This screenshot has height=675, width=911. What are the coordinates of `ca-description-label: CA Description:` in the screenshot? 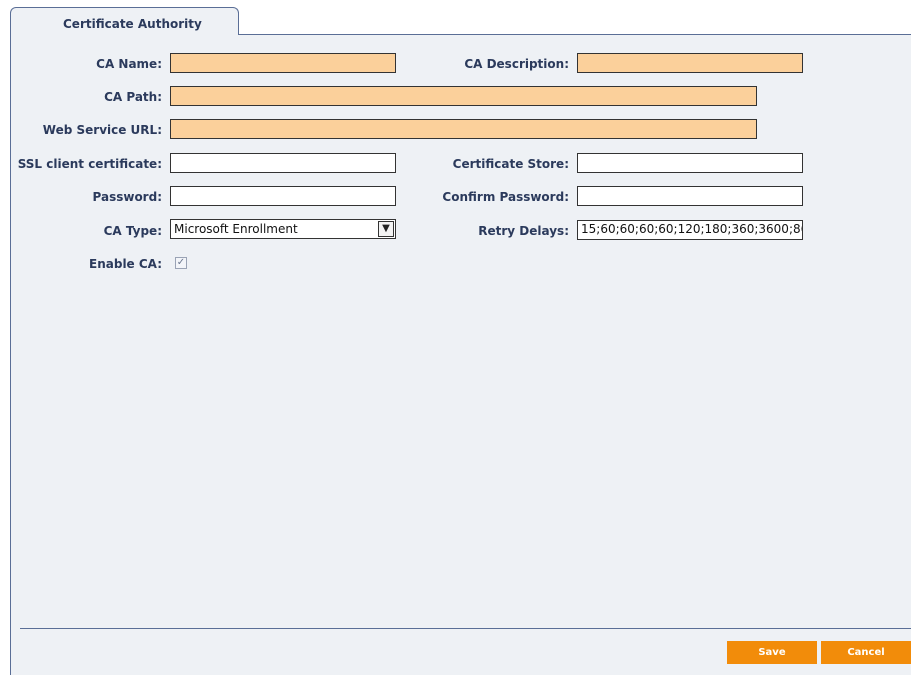 It's located at (516, 64).